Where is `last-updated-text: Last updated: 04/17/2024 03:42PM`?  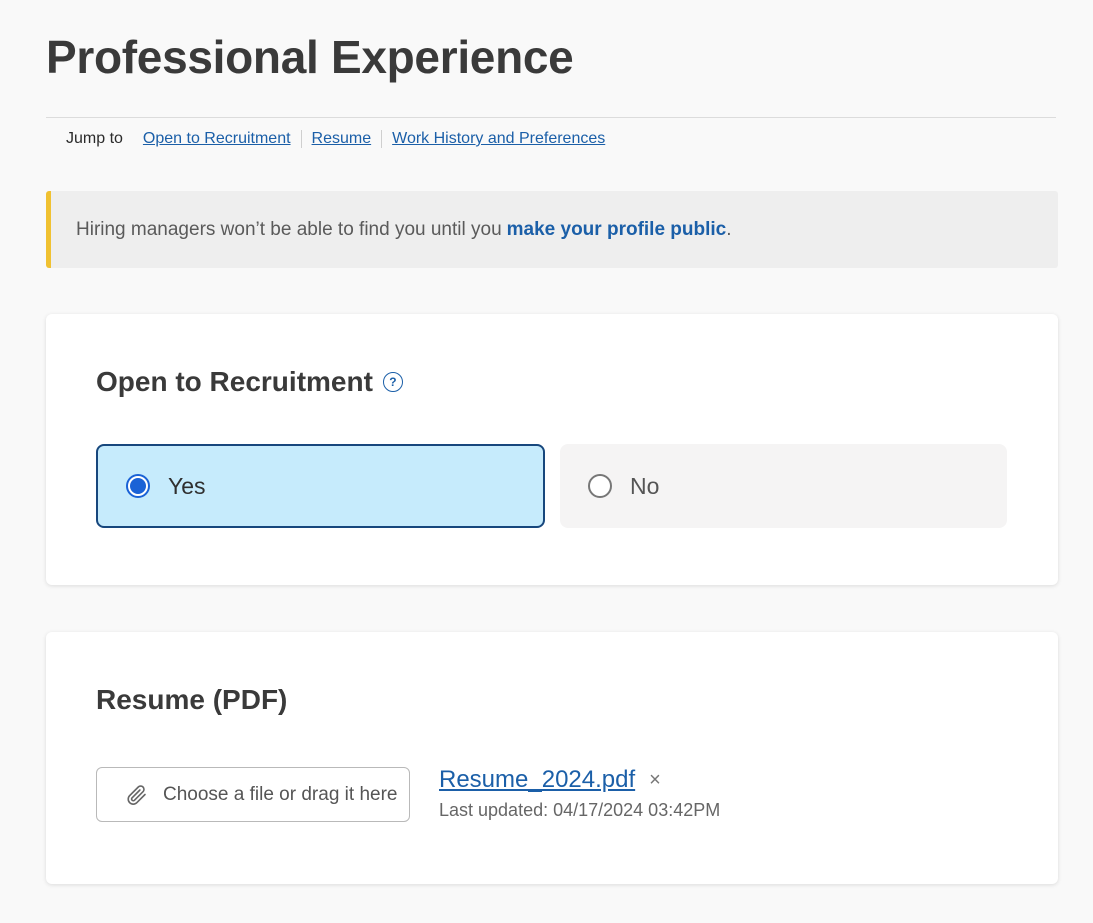
last-updated-text: Last updated: 04/17/2024 03:42PM is located at coordinates (580, 810).